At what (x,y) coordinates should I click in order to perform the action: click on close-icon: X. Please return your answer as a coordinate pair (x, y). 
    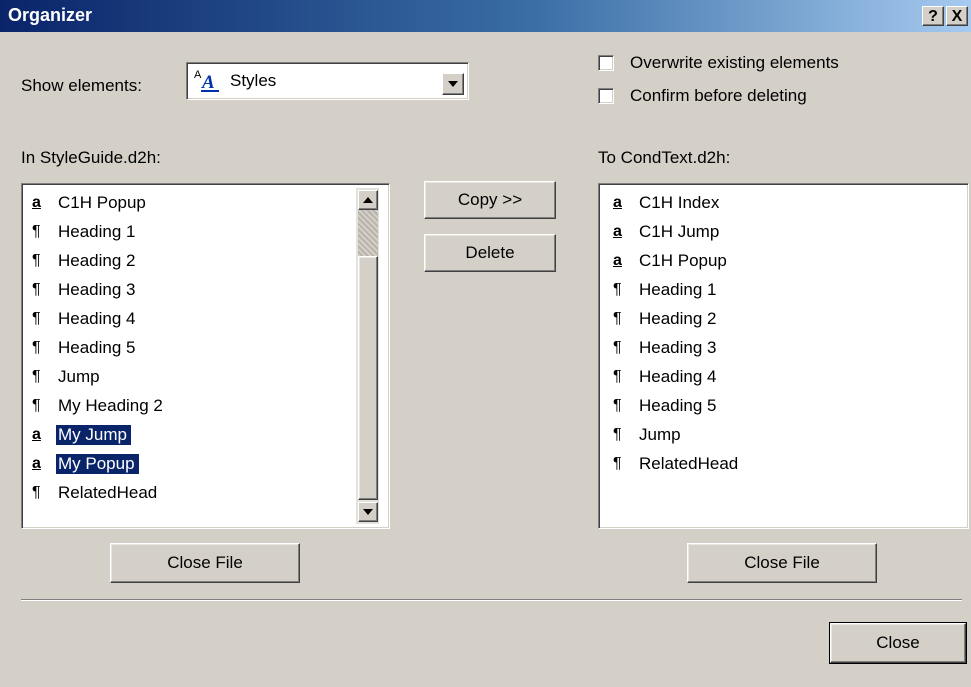
    Looking at the image, I should click on (957, 16).